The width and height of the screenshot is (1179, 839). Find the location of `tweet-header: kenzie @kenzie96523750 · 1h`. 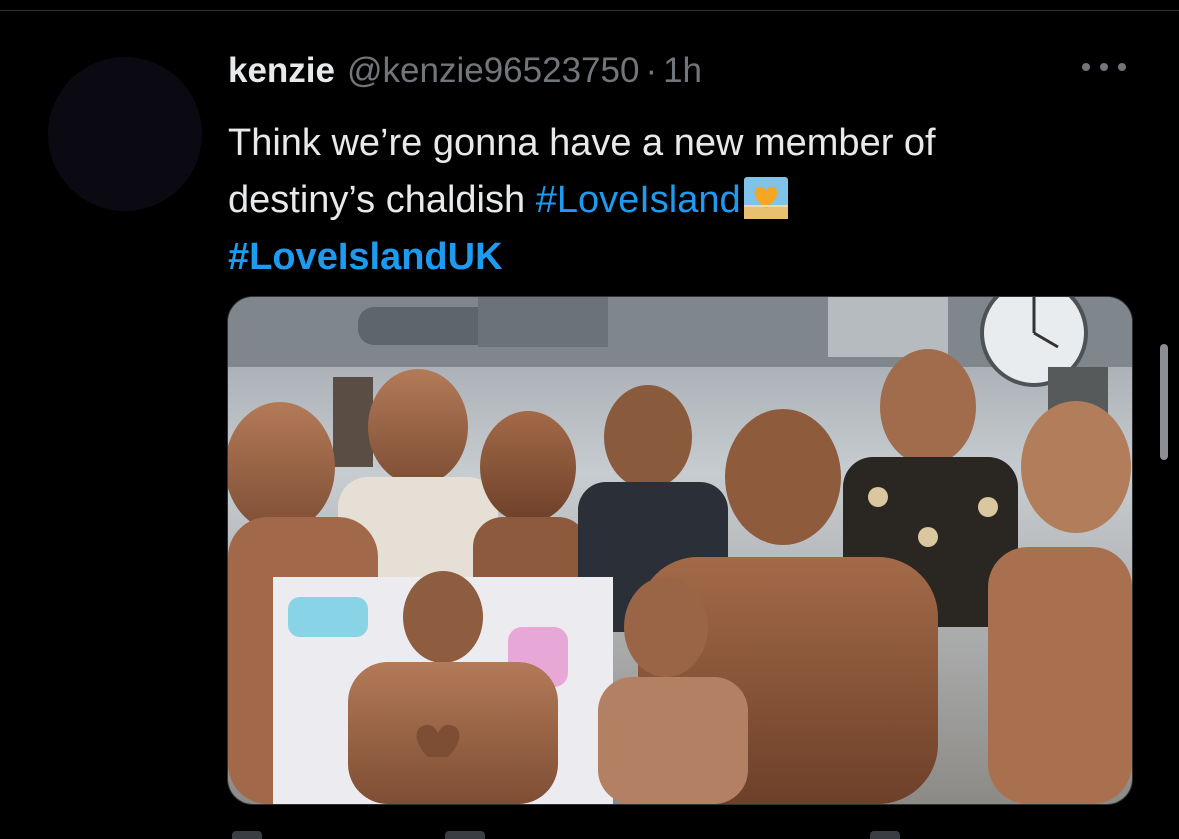

tweet-header: kenzie @kenzie96523750 · 1h is located at coordinates (465, 71).